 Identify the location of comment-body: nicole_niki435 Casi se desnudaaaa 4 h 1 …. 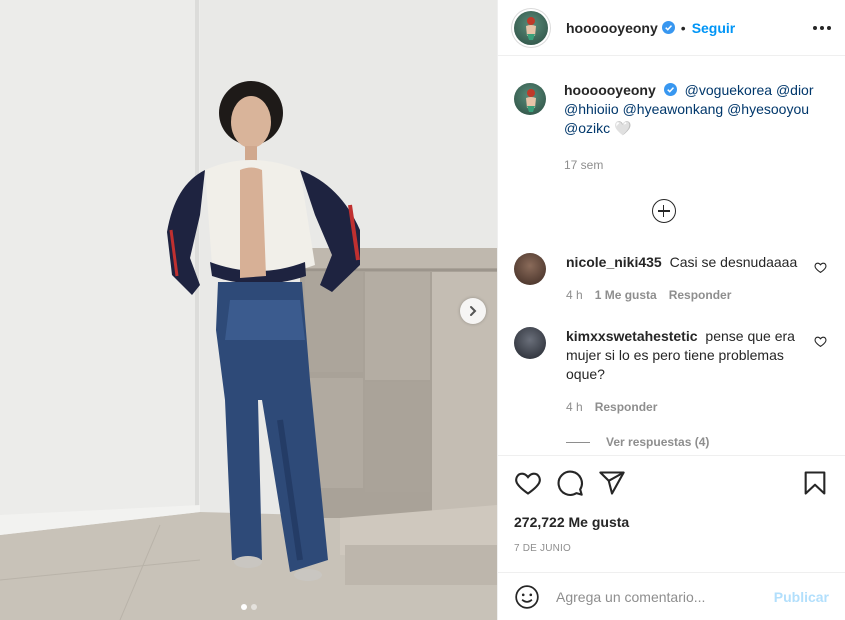
(686, 279).